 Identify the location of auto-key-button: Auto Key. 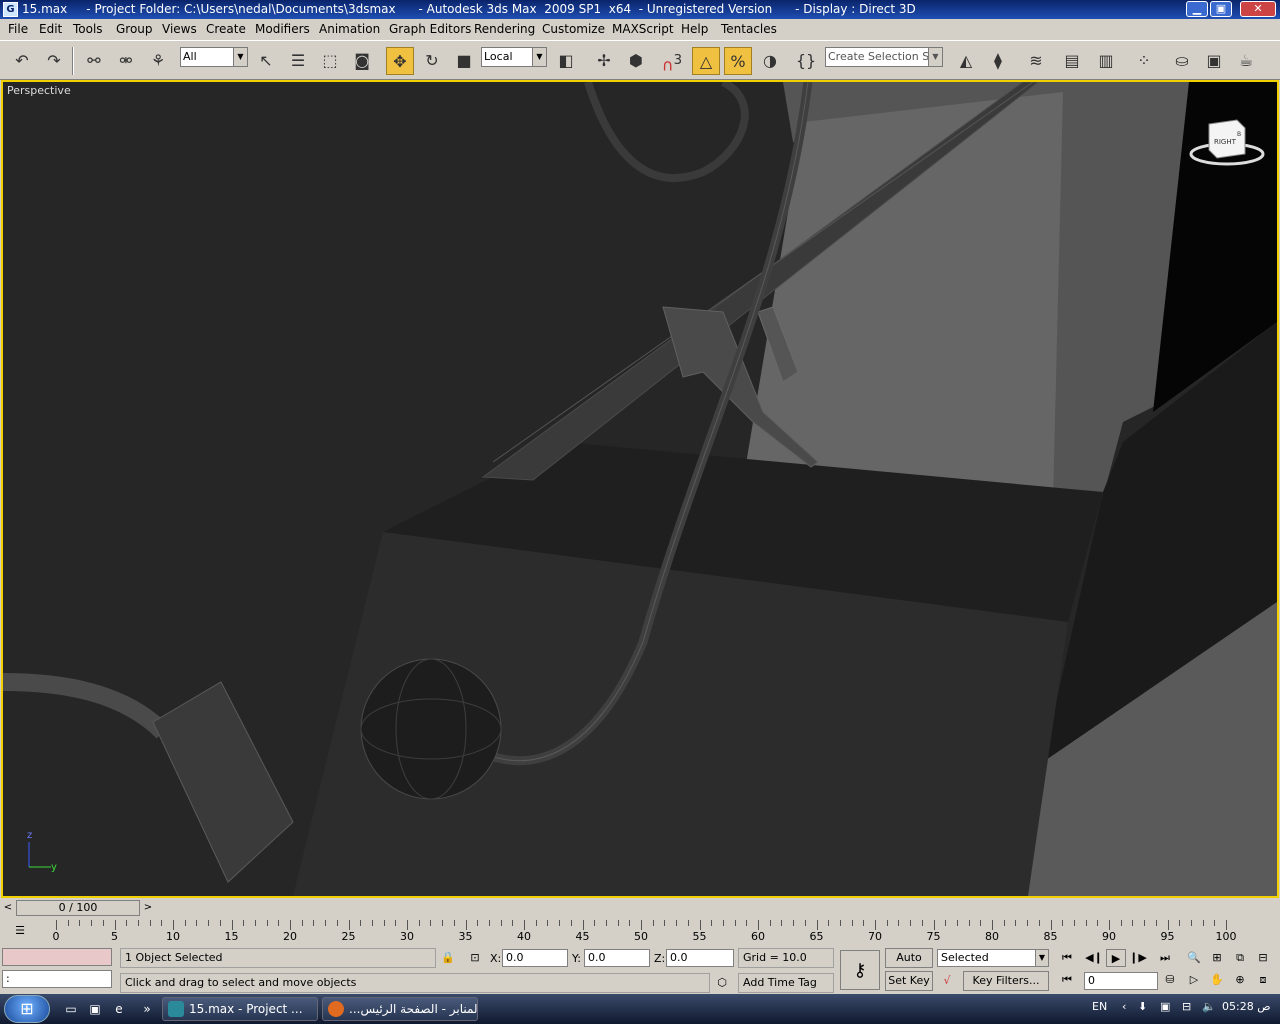
(909, 965).